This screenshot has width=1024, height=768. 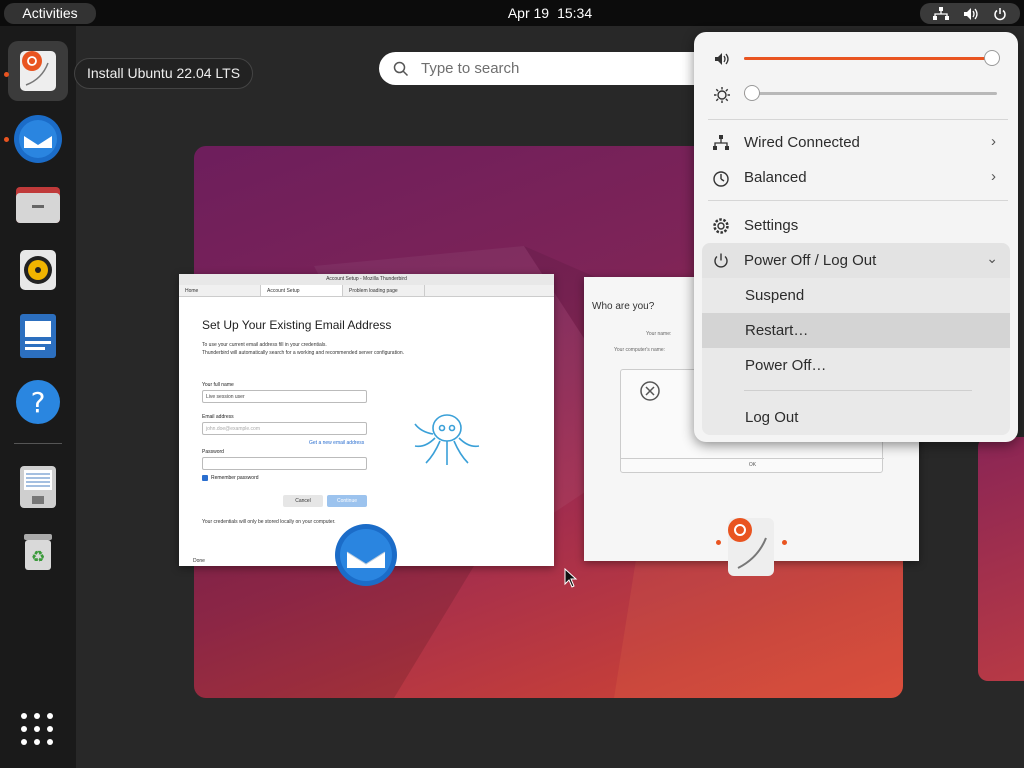 What do you see at coordinates (38, 443) in the screenshot?
I see `dash-separator` at bounding box center [38, 443].